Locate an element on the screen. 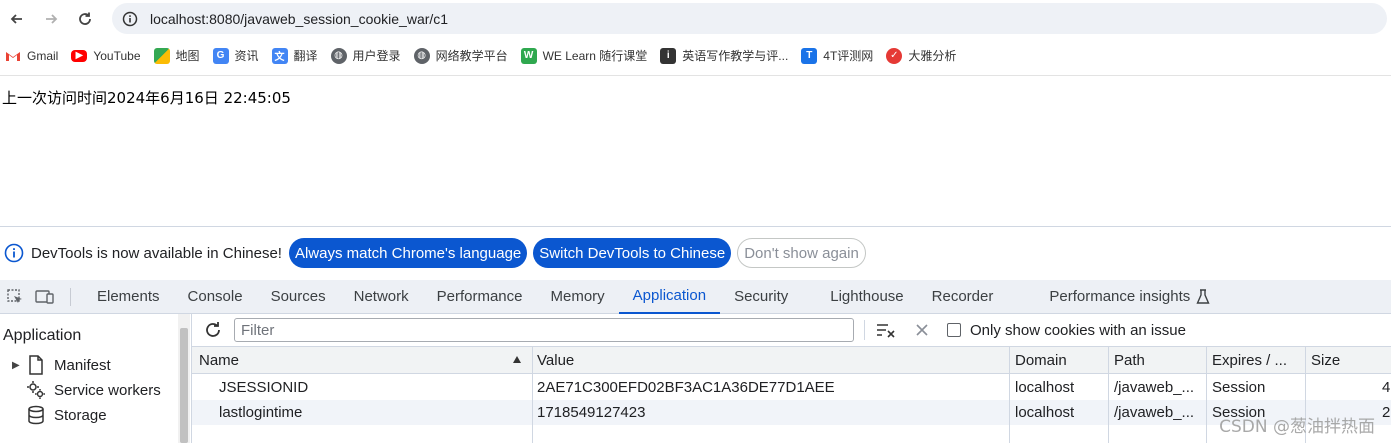 The height and width of the screenshot is (443, 1391). sidebar-item-manifest: ▶ Manifest is located at coordinates (61, 365).